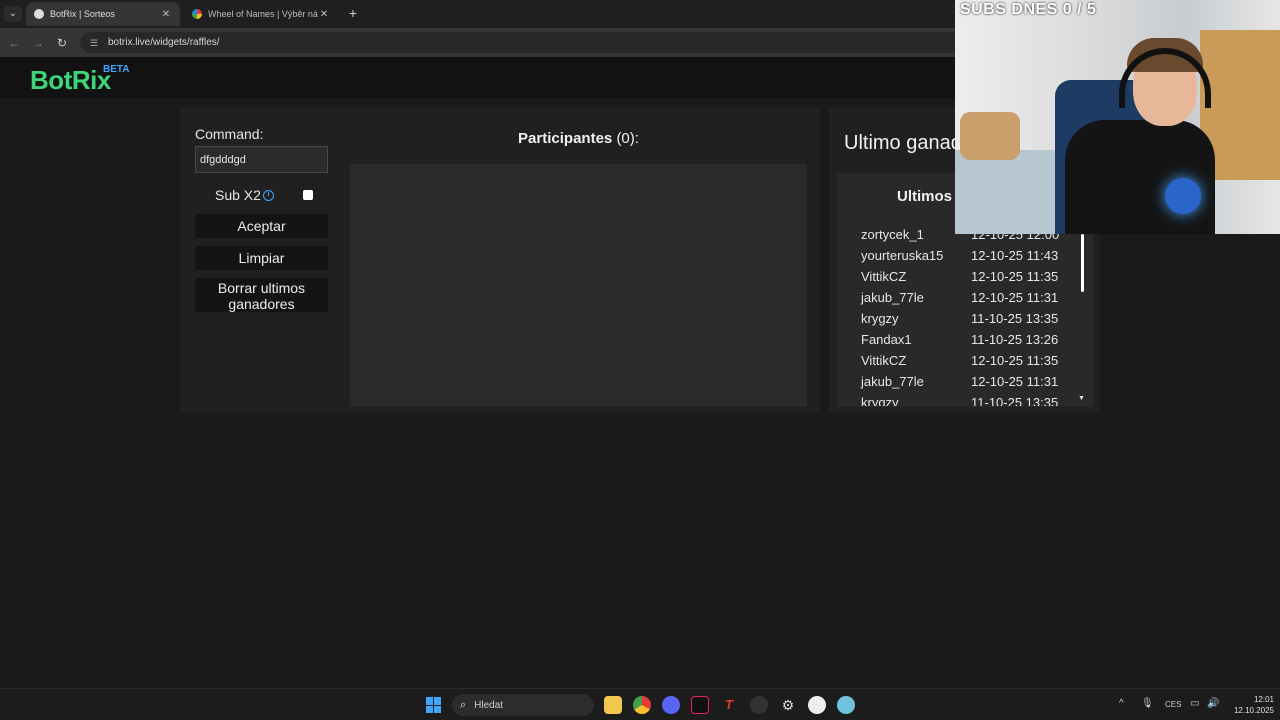 The image size is (1280, 720). Describe the element at coordinates (759, 705) in the screenshot. I see `obs-icon` at that location.